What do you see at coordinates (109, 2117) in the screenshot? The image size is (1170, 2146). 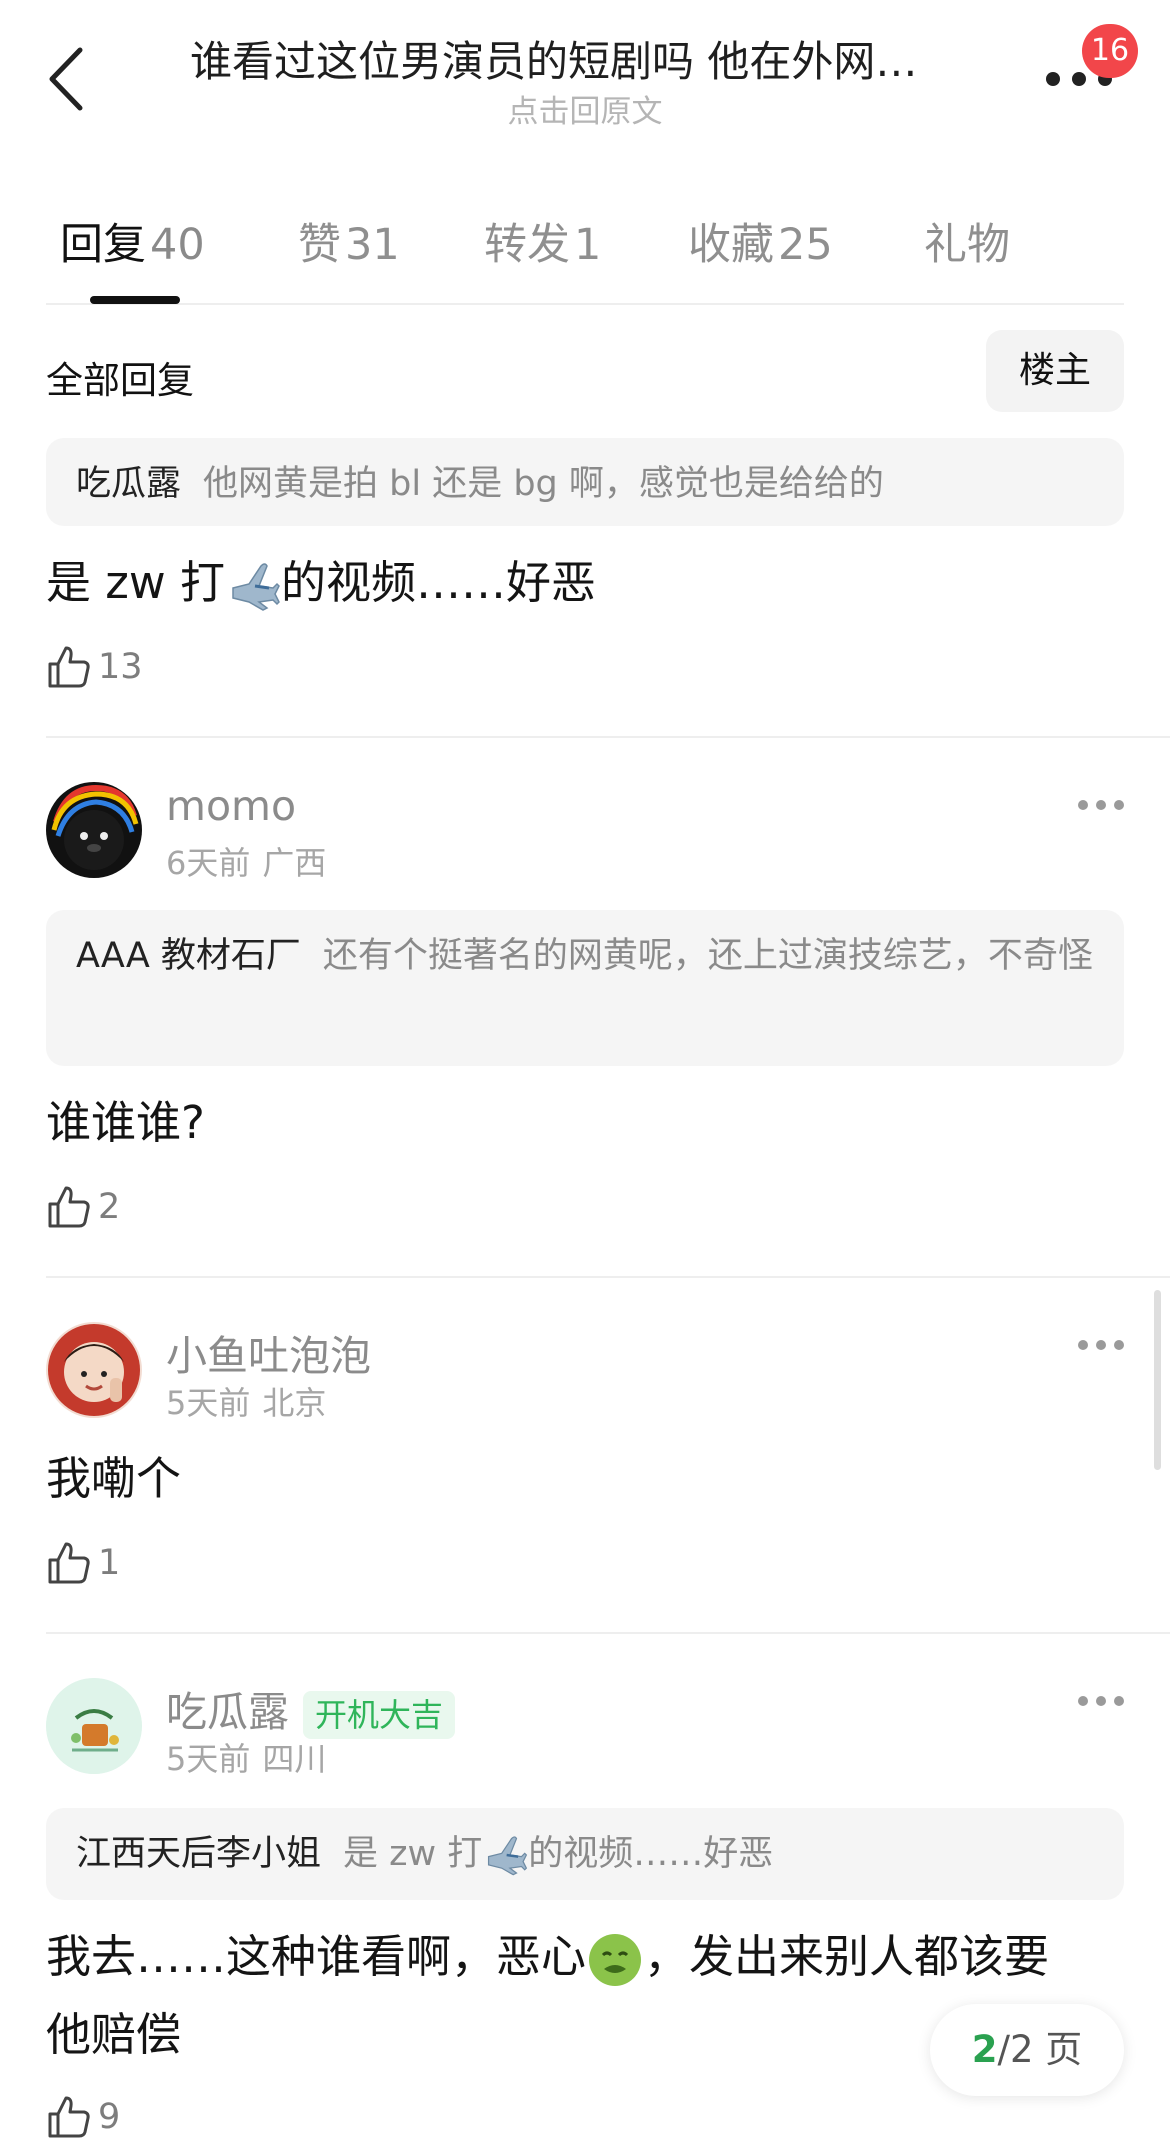 I see `like-count: 9` at bounding box center [109, 2117].